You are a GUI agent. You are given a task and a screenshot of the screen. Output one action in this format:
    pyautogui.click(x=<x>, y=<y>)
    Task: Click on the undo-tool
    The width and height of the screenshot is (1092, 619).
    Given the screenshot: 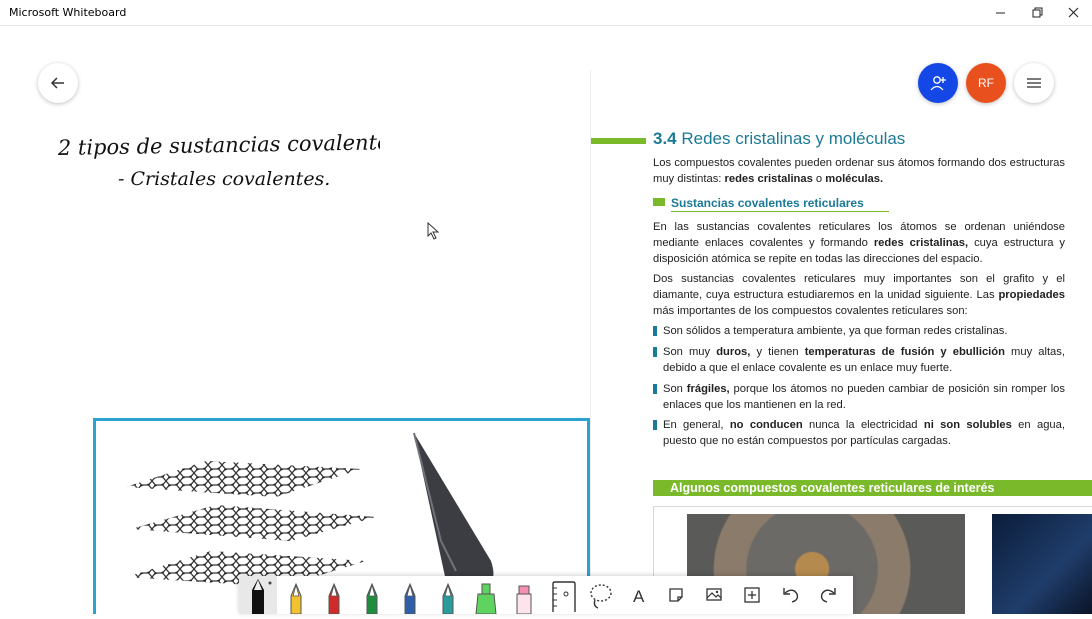 What is the action you would take?
    pyautogui.click(x=790, y=595)
    